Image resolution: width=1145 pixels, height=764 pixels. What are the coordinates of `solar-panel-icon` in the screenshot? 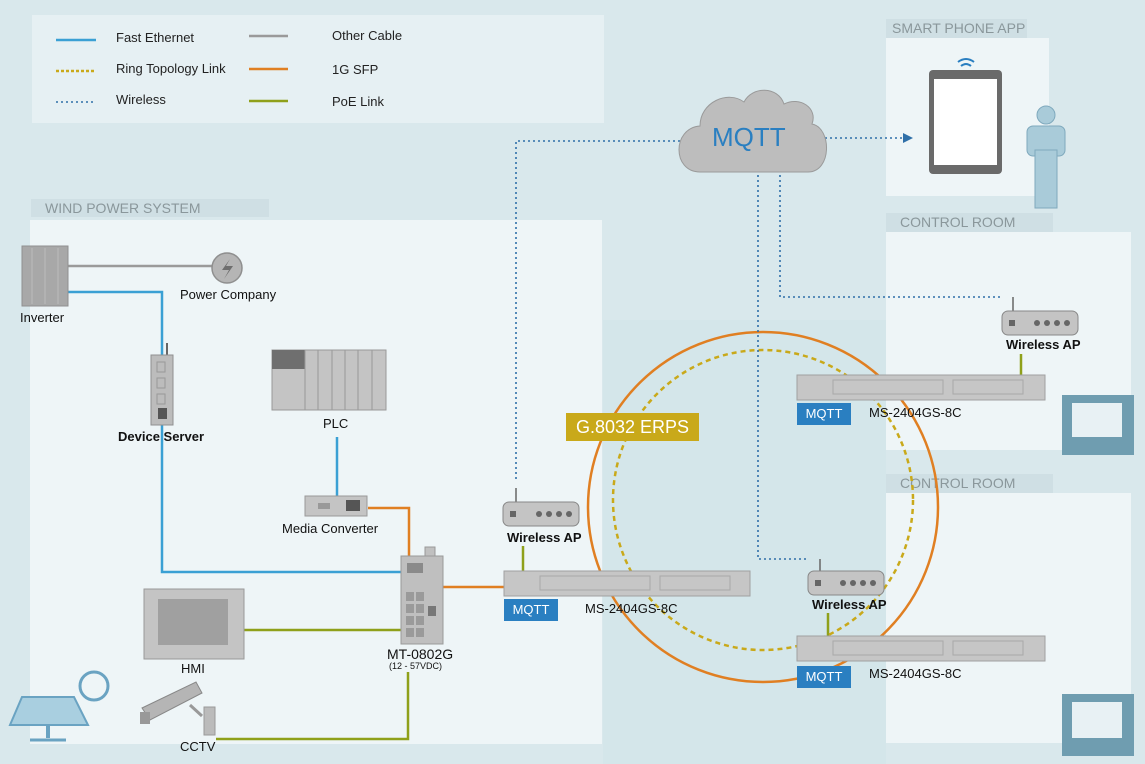 It's located at (59, 706).